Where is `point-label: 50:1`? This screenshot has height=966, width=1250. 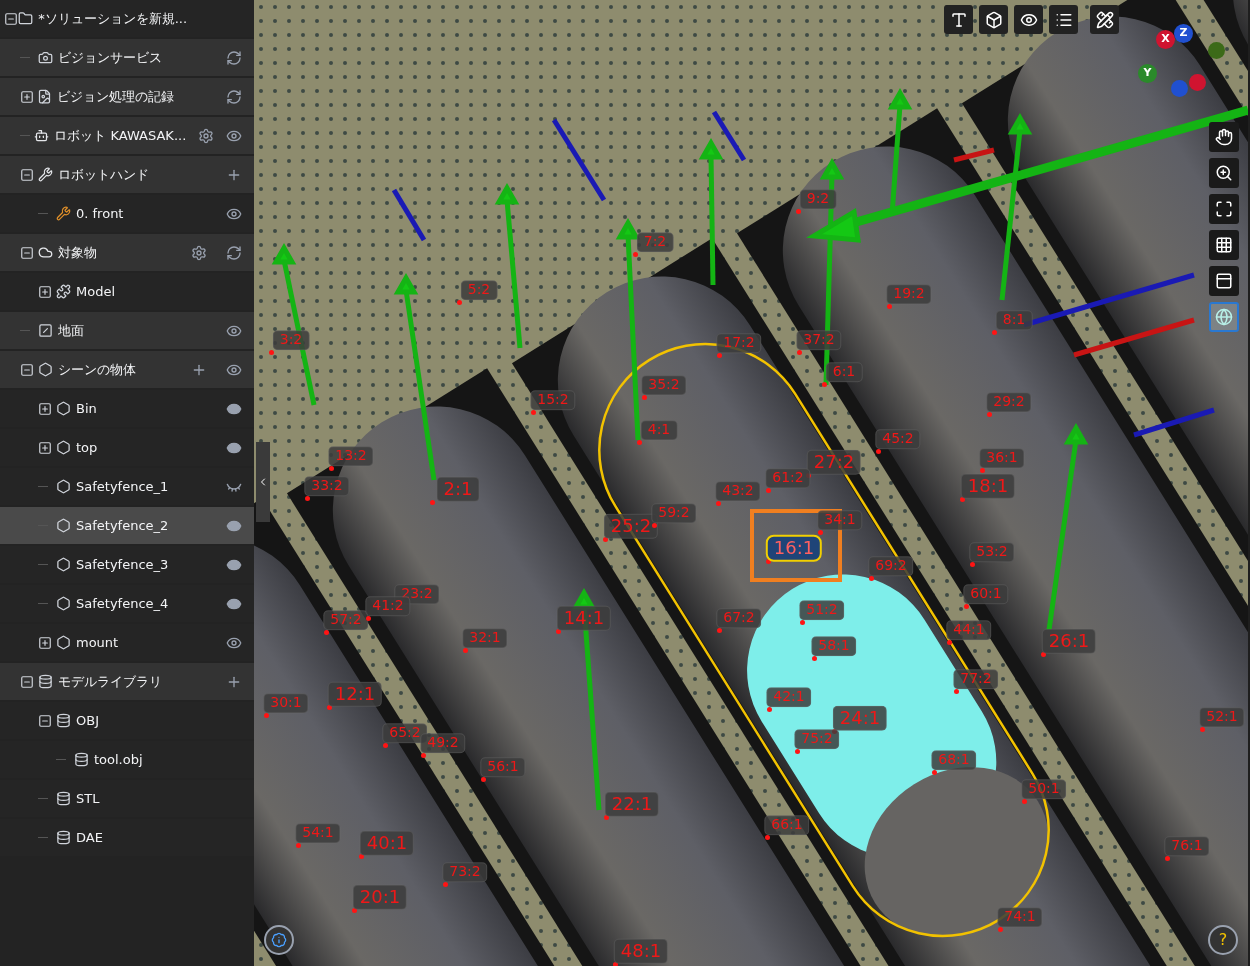 point-label: 50:1 is located at coordinates (1044, 789).